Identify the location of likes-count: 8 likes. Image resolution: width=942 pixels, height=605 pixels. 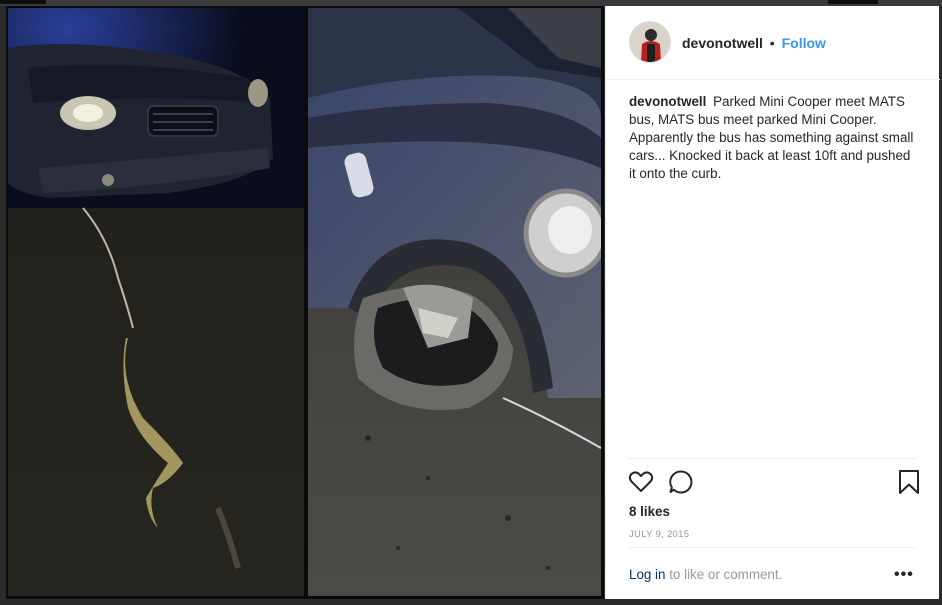
(649, 511).